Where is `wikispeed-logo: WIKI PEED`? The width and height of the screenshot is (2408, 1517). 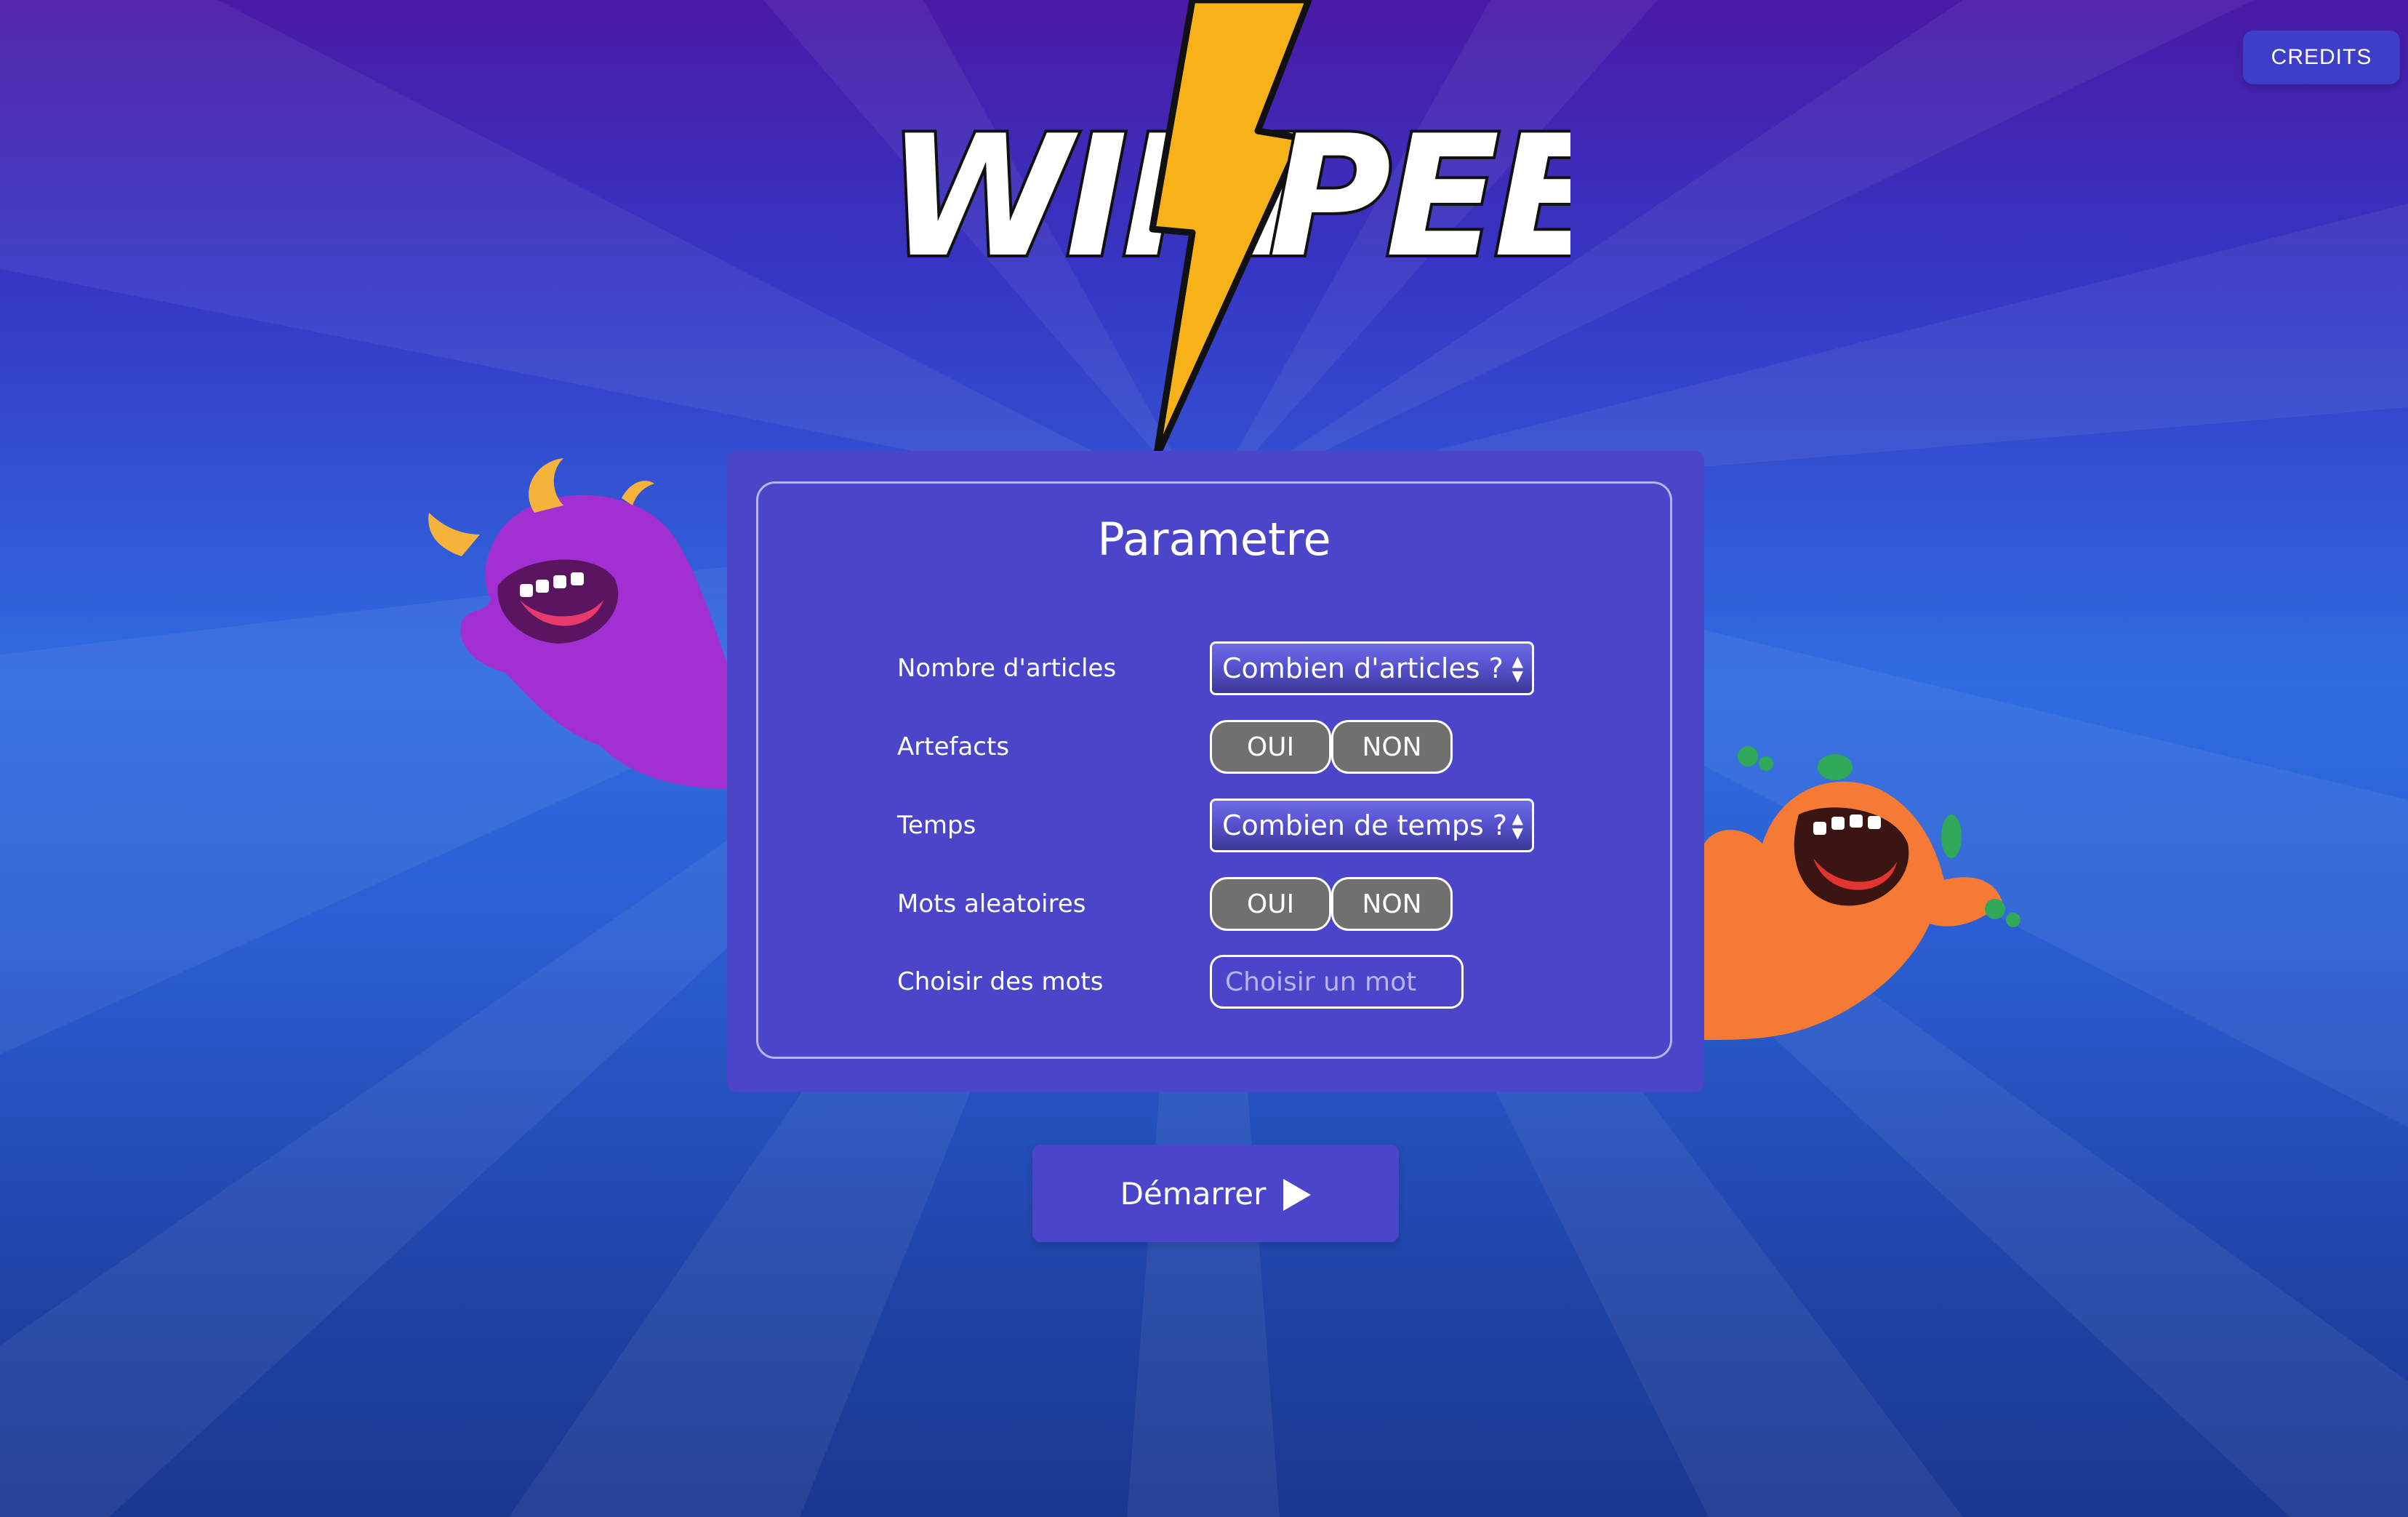
wikispeed-logo: WIKI PEED is located at coordinates (1227, 229).